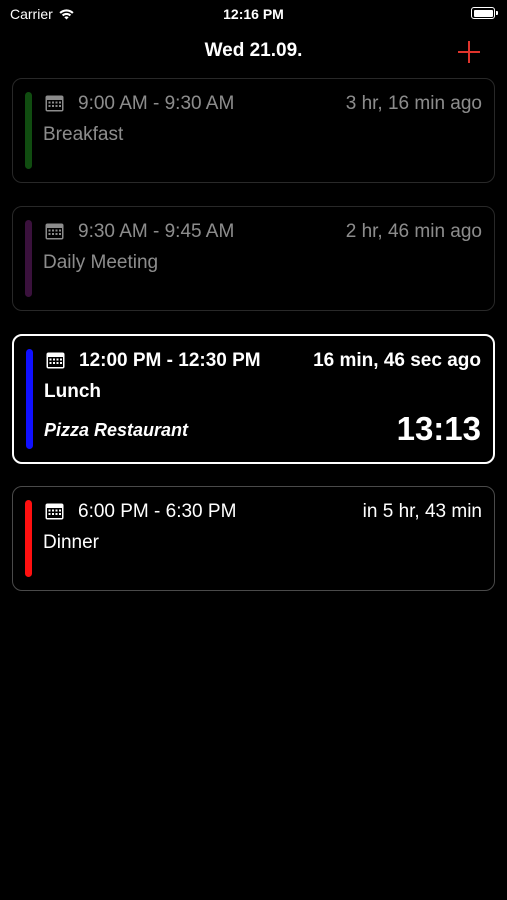  I want to click on event-timerange: 9:00 AM - 9:30 AM, so click(156, 103).